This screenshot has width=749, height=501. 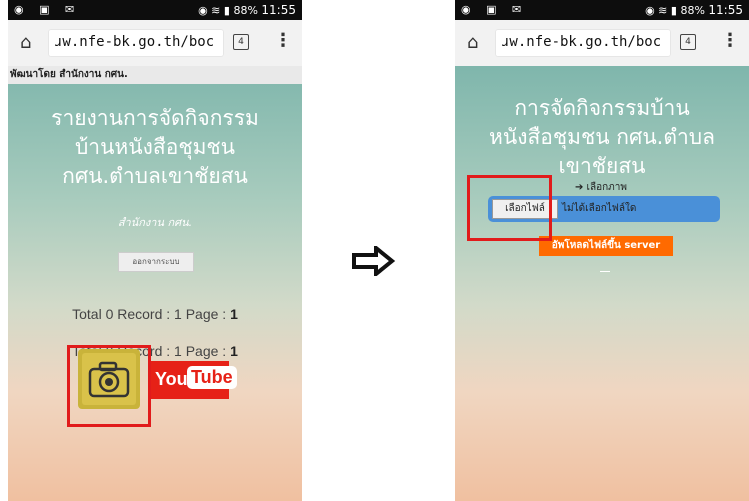 What do you see at coordinates (509, 208) in the screenshot?
I see `choose-file-highlight-box` at bounding box center [509, 208].